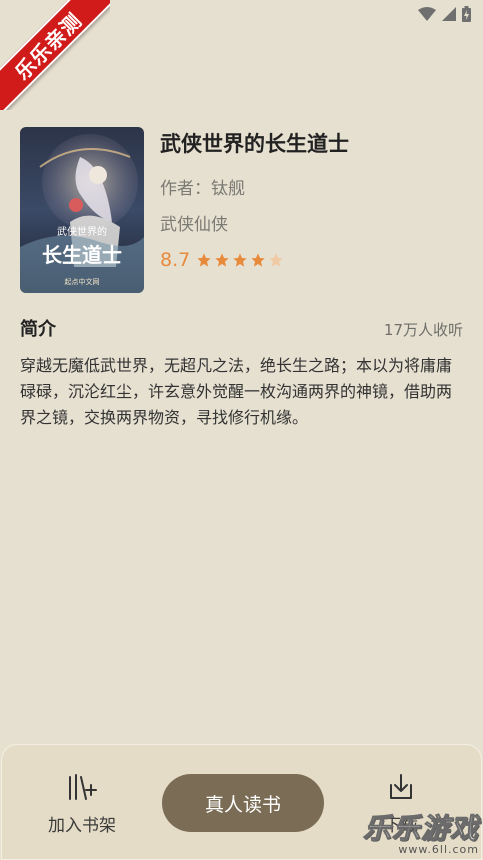  I want to click on wifi-icon, so click(427, 14).